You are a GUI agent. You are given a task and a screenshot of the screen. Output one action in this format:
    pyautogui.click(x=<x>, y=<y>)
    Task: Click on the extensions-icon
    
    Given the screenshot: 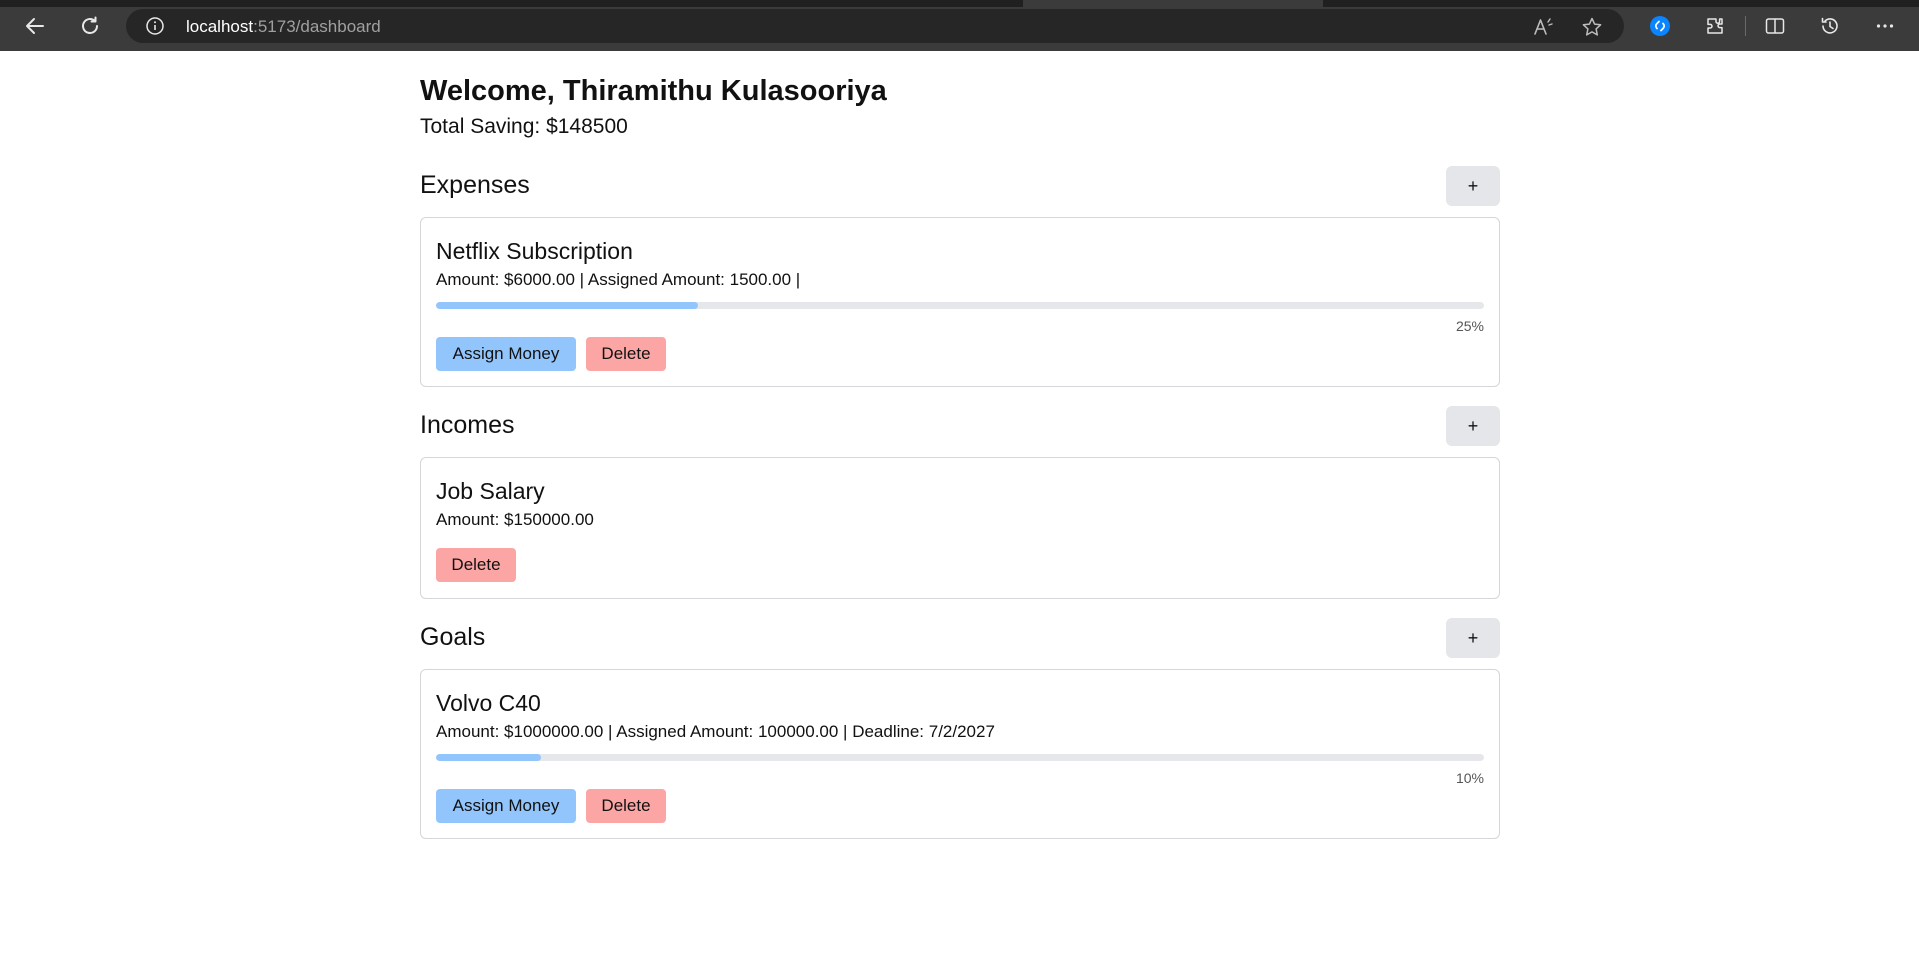 What is the action you would take?
    pyautogui.click(x=1715, y=26)
    